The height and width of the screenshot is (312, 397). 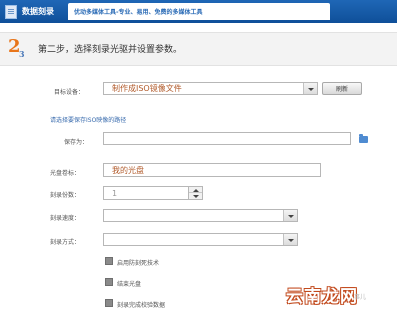 I want to click on anti-burn-death-label: 启用防刻死技术, so click(x=138, y=263).